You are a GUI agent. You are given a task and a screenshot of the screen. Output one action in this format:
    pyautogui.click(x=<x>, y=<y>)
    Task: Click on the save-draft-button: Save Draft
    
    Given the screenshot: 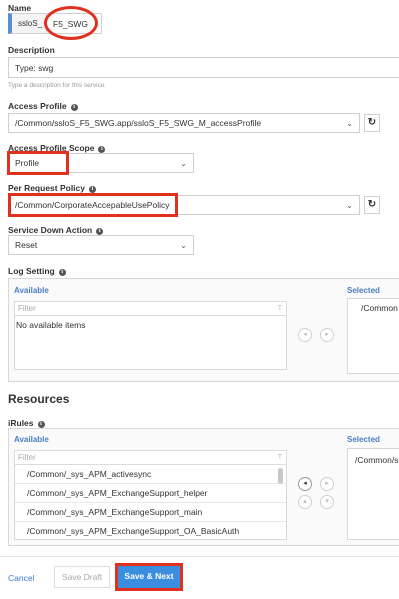 What is the action you would take?
    pyautogui.click(x=82, y=577)
    